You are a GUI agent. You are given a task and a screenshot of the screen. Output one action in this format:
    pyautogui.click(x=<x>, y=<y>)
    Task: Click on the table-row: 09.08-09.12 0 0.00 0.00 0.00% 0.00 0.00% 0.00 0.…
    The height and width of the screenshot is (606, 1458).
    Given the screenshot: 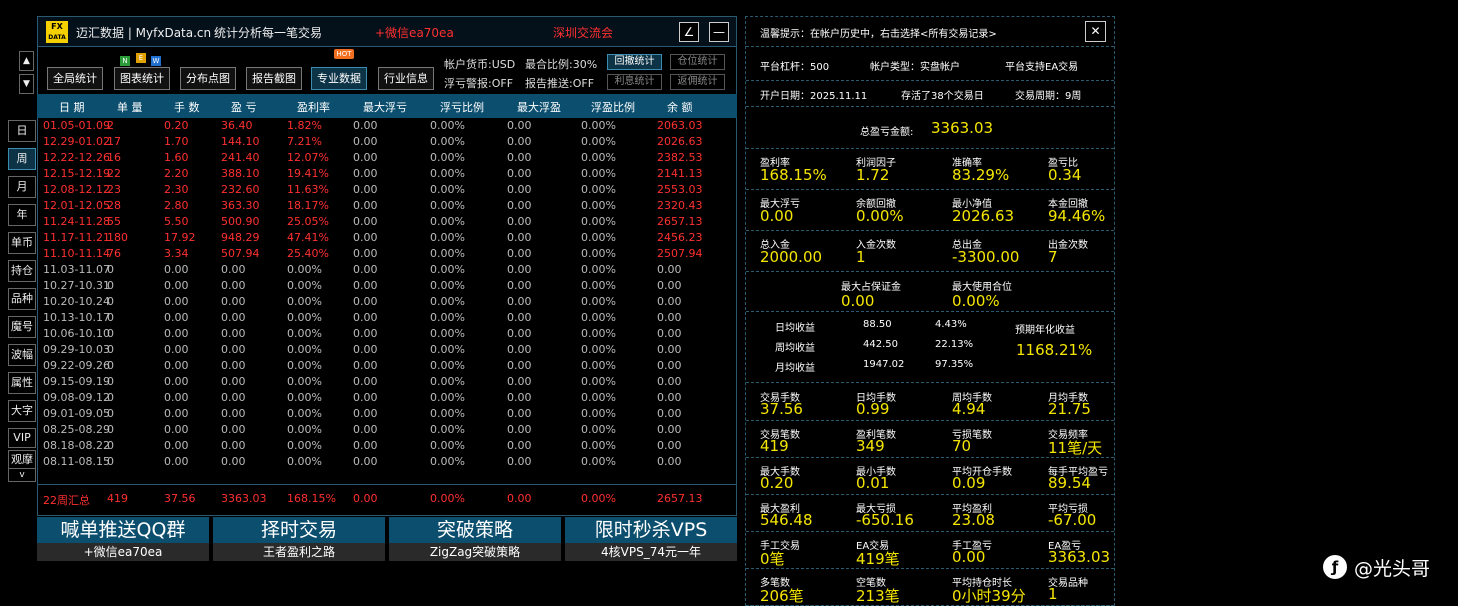 What is the action you would take?
    pyautogui.click(x=387, y=398)
    